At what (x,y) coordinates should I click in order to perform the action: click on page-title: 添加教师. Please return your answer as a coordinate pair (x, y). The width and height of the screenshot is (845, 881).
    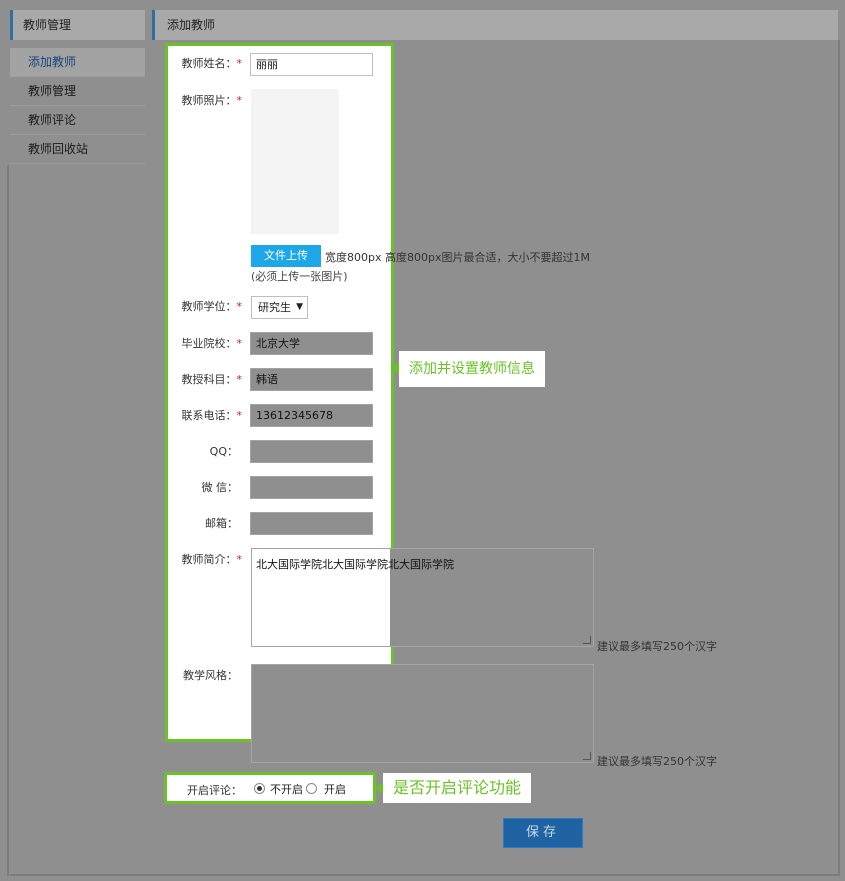
    Looking at the image, I should click on (495, 25).